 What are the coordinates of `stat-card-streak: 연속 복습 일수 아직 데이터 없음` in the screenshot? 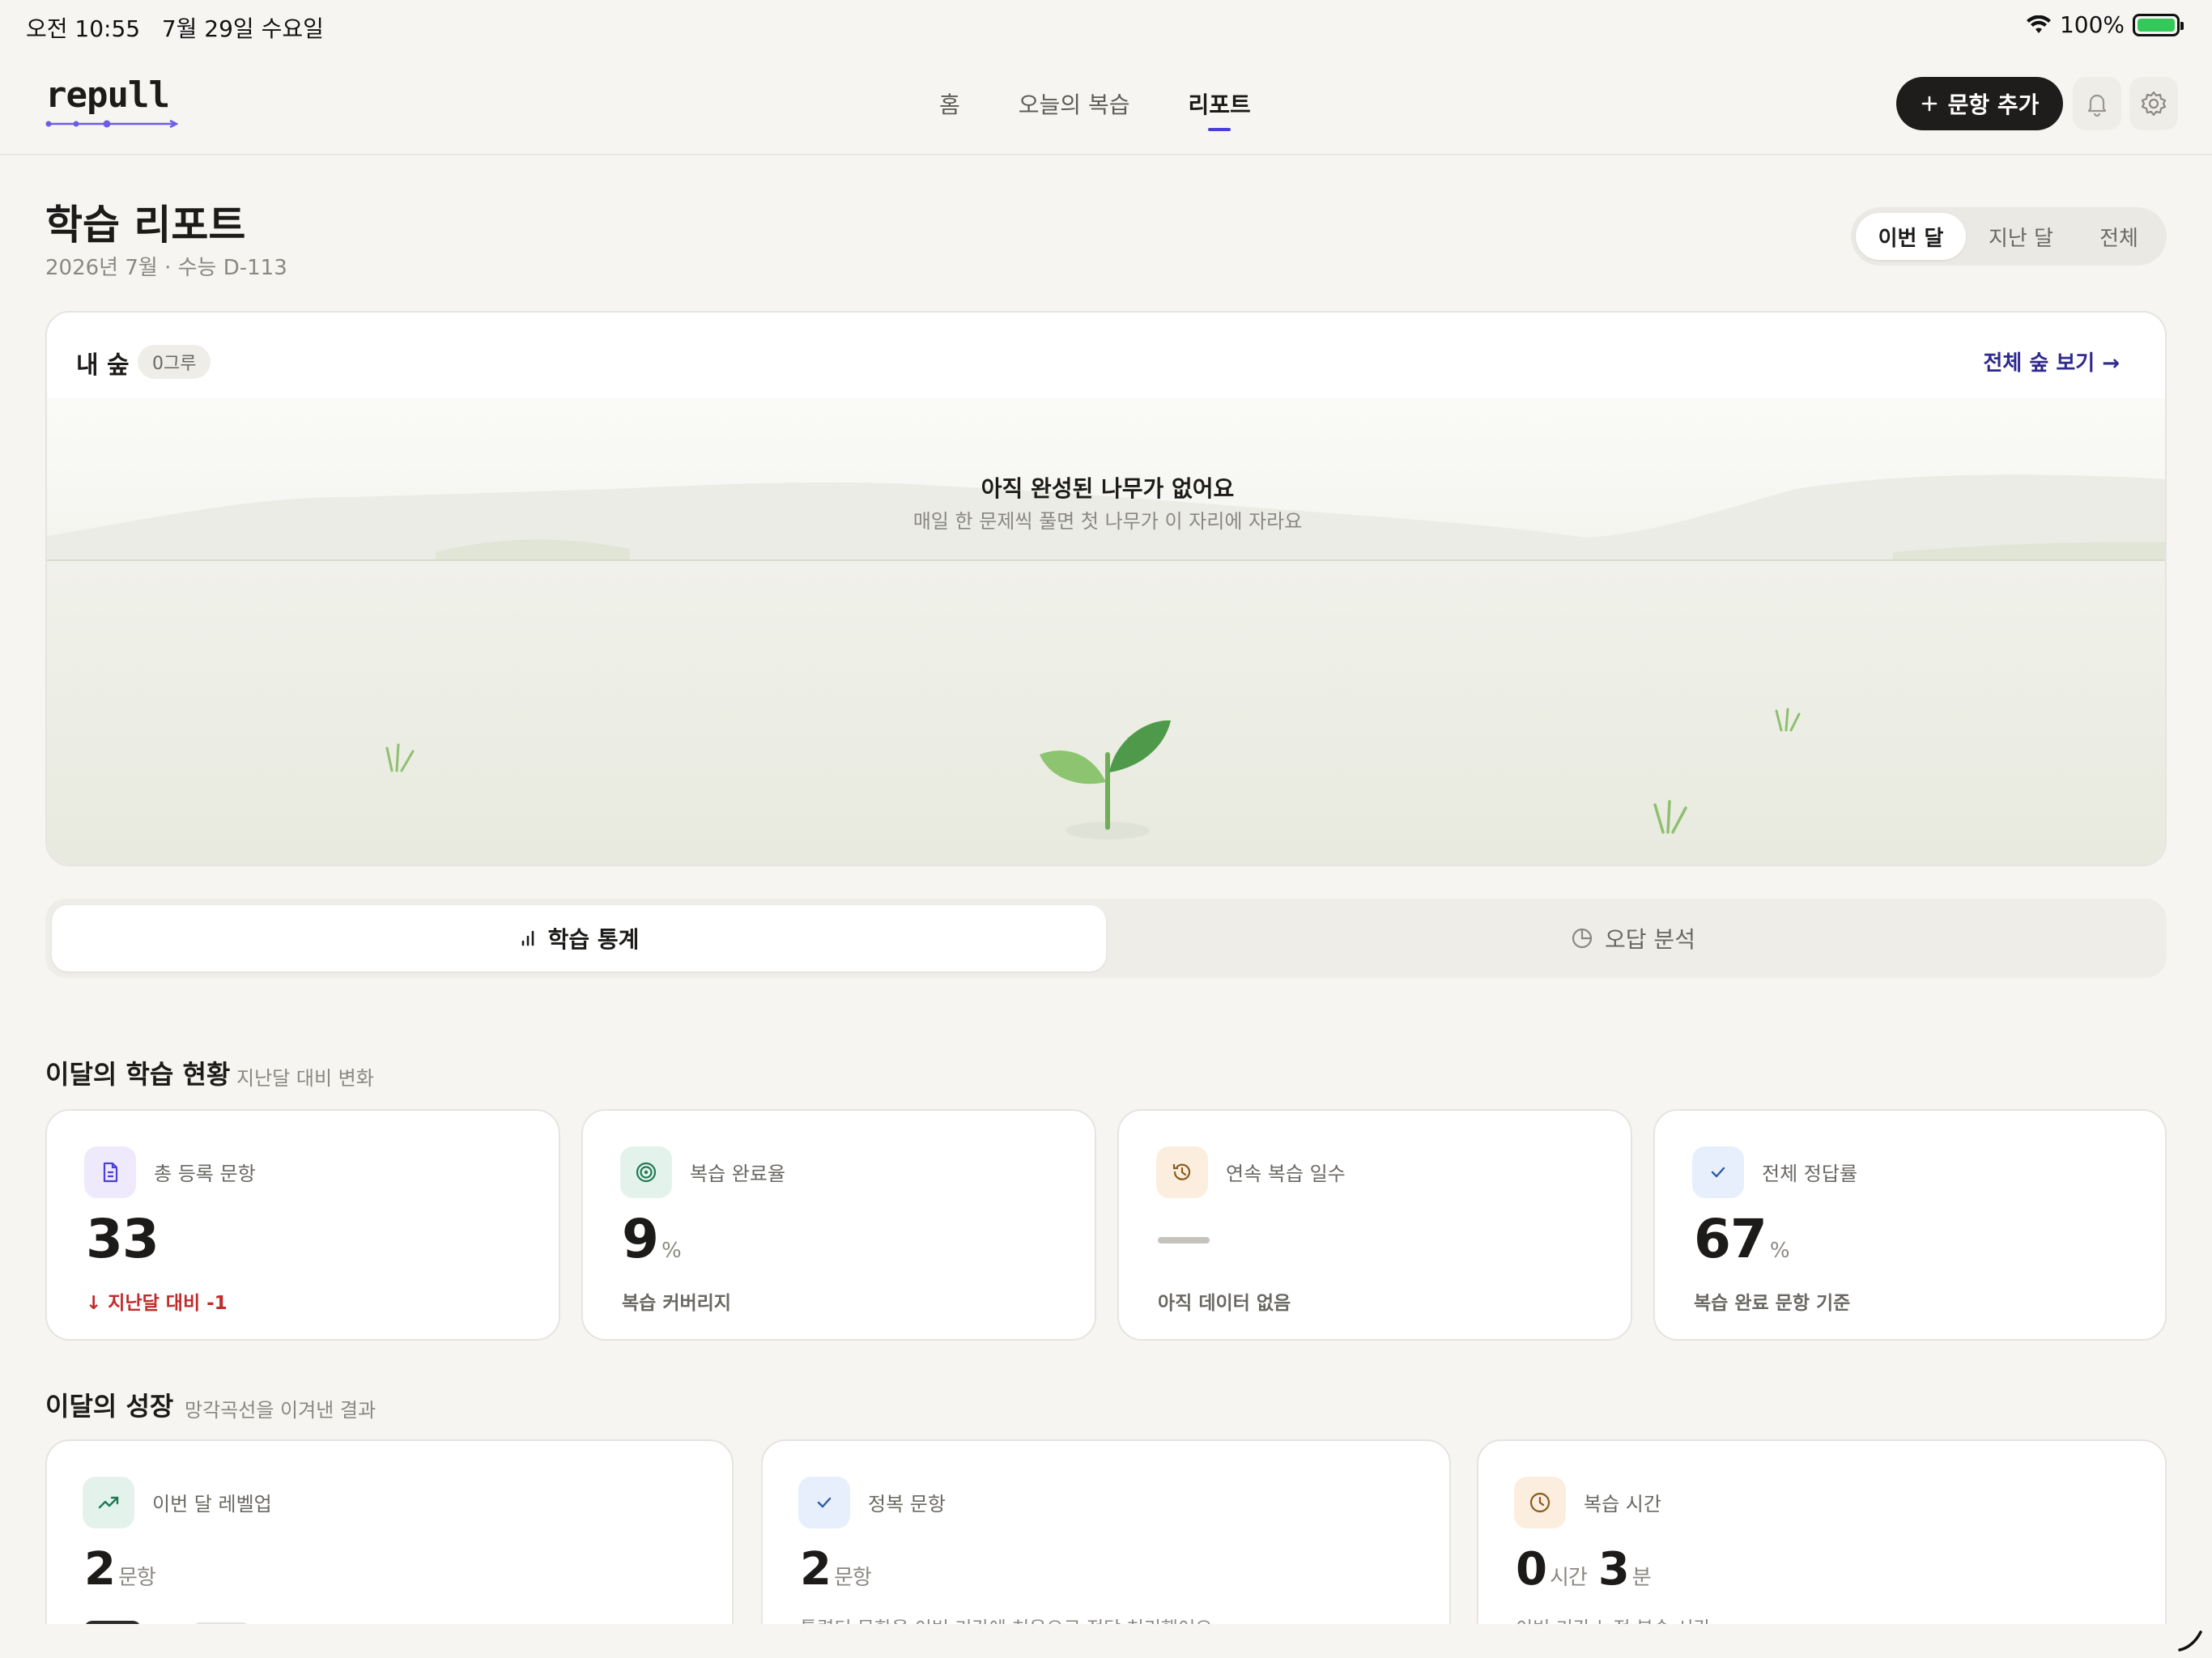 It's located at (1374, 1225).